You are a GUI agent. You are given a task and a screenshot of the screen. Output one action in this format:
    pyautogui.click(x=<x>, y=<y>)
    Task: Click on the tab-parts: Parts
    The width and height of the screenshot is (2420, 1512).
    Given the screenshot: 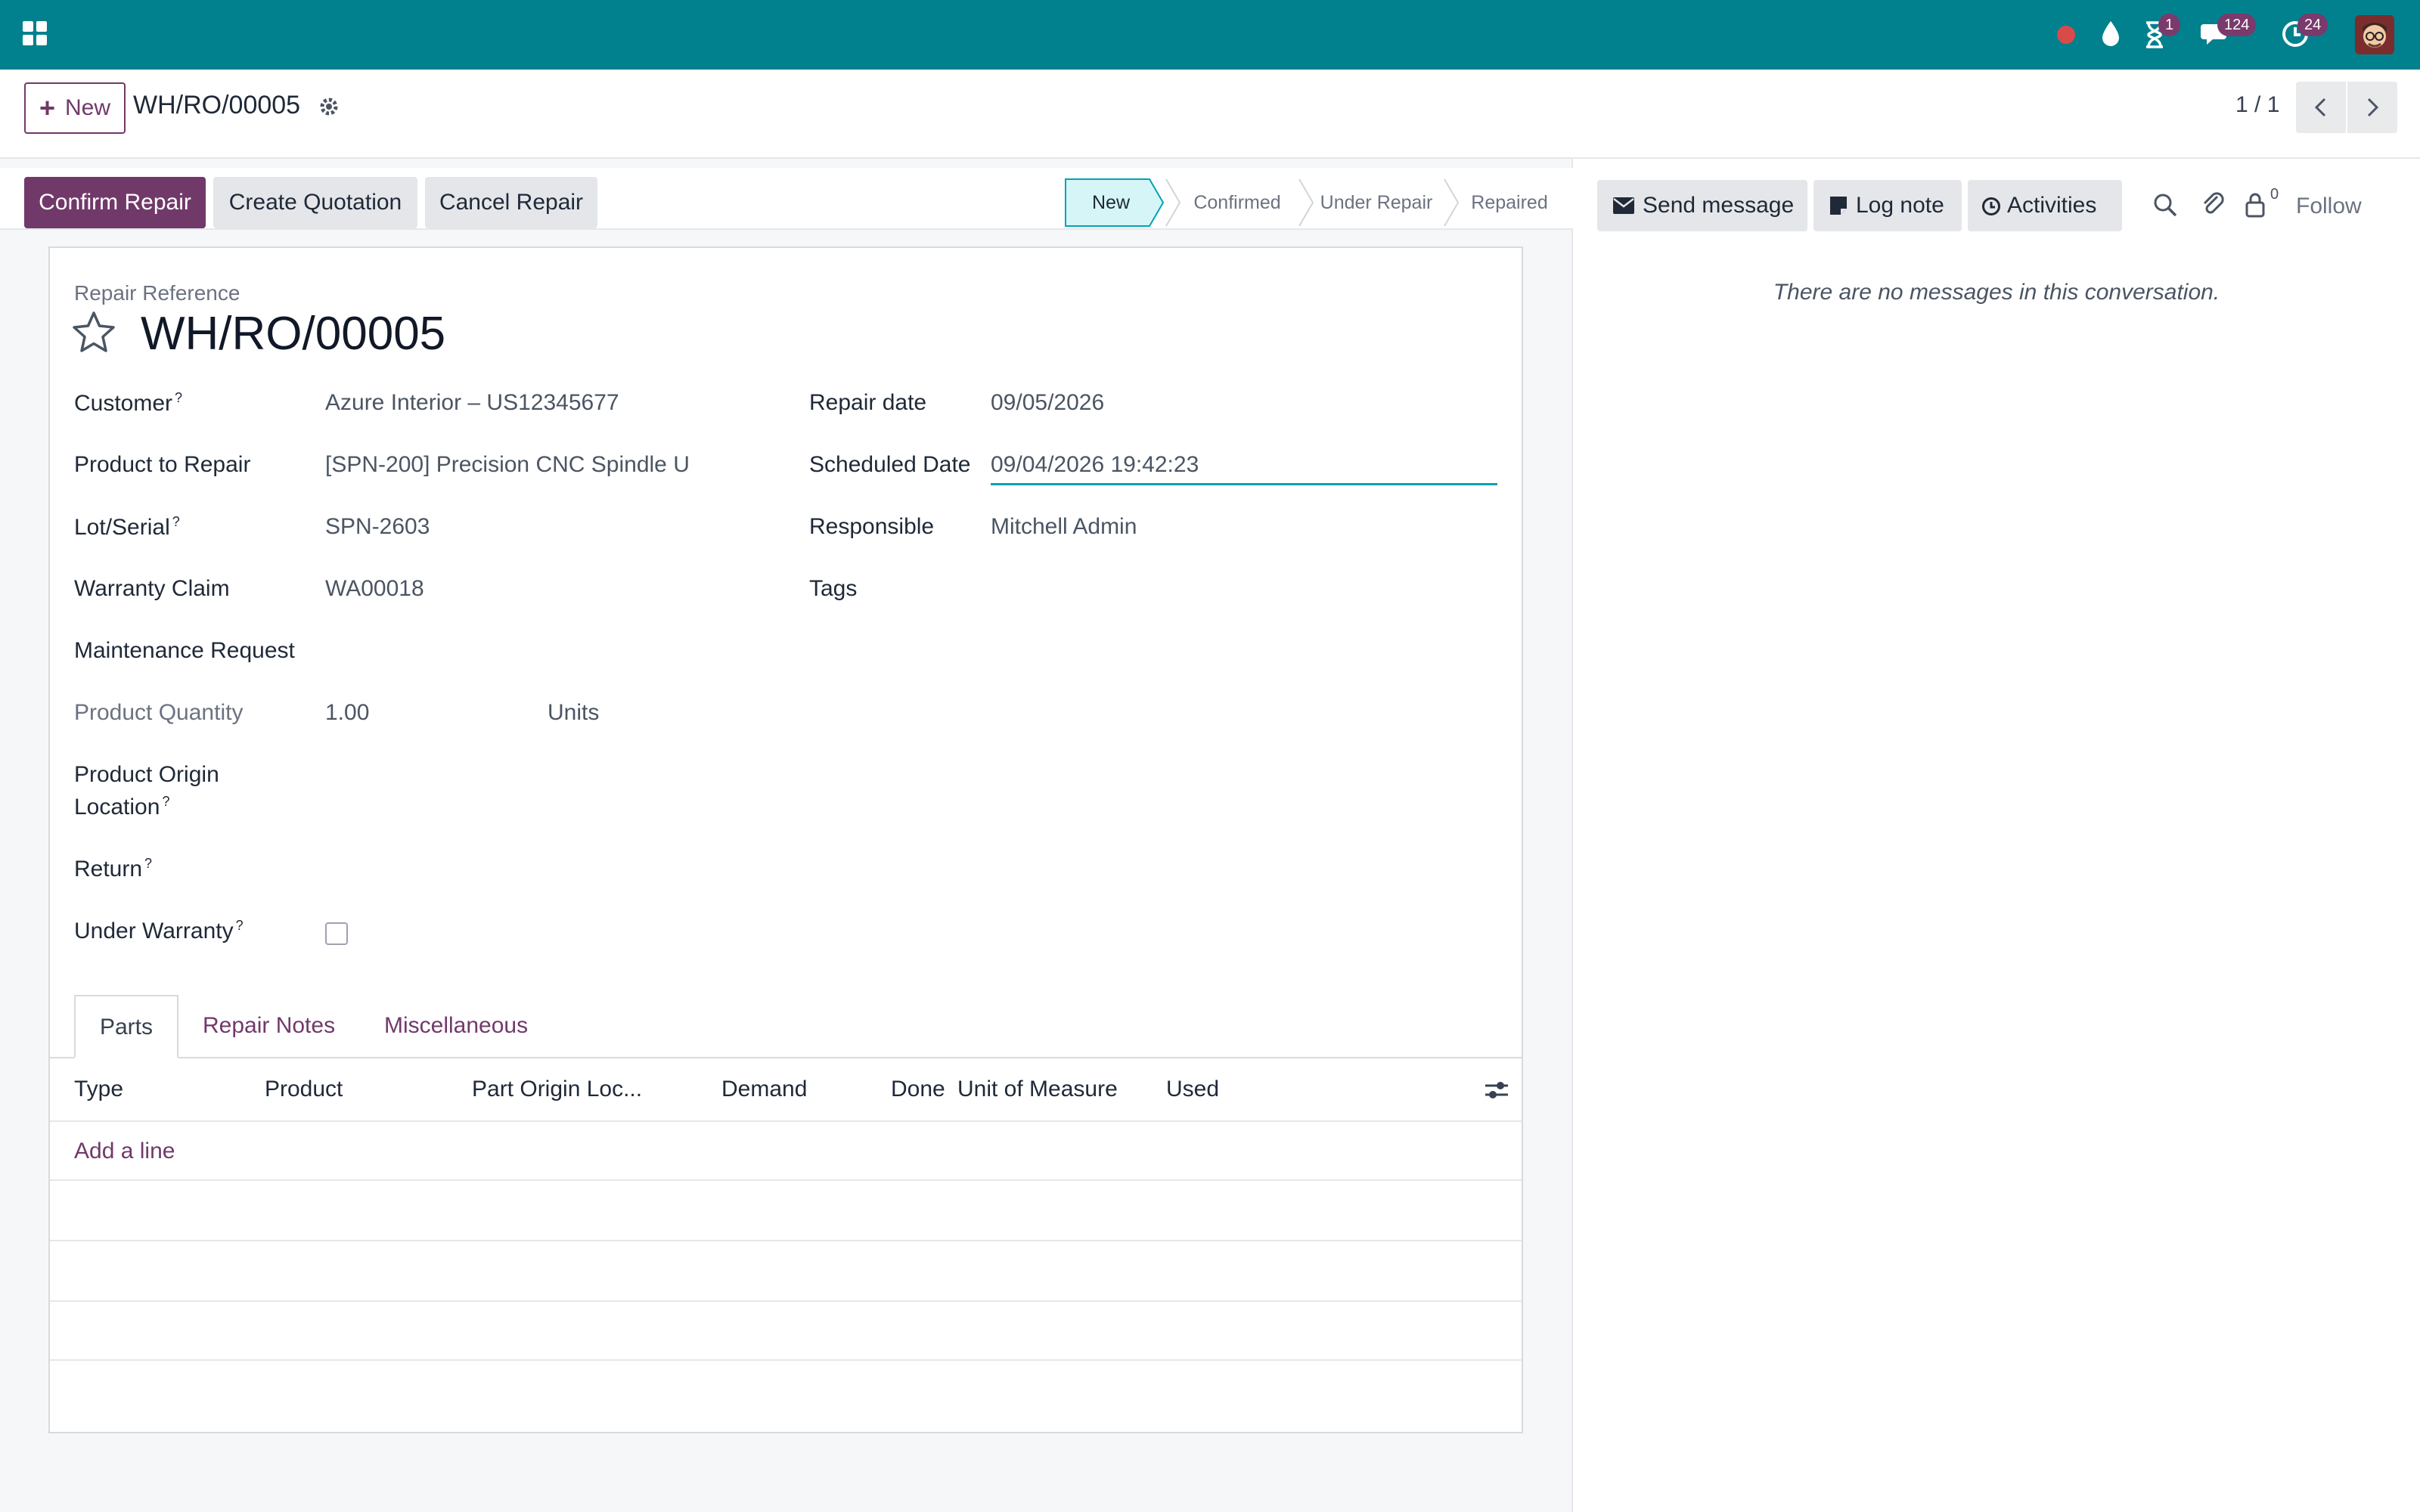 What is the action you would take?
    pyautogui.click(x=126, y=1026)
    